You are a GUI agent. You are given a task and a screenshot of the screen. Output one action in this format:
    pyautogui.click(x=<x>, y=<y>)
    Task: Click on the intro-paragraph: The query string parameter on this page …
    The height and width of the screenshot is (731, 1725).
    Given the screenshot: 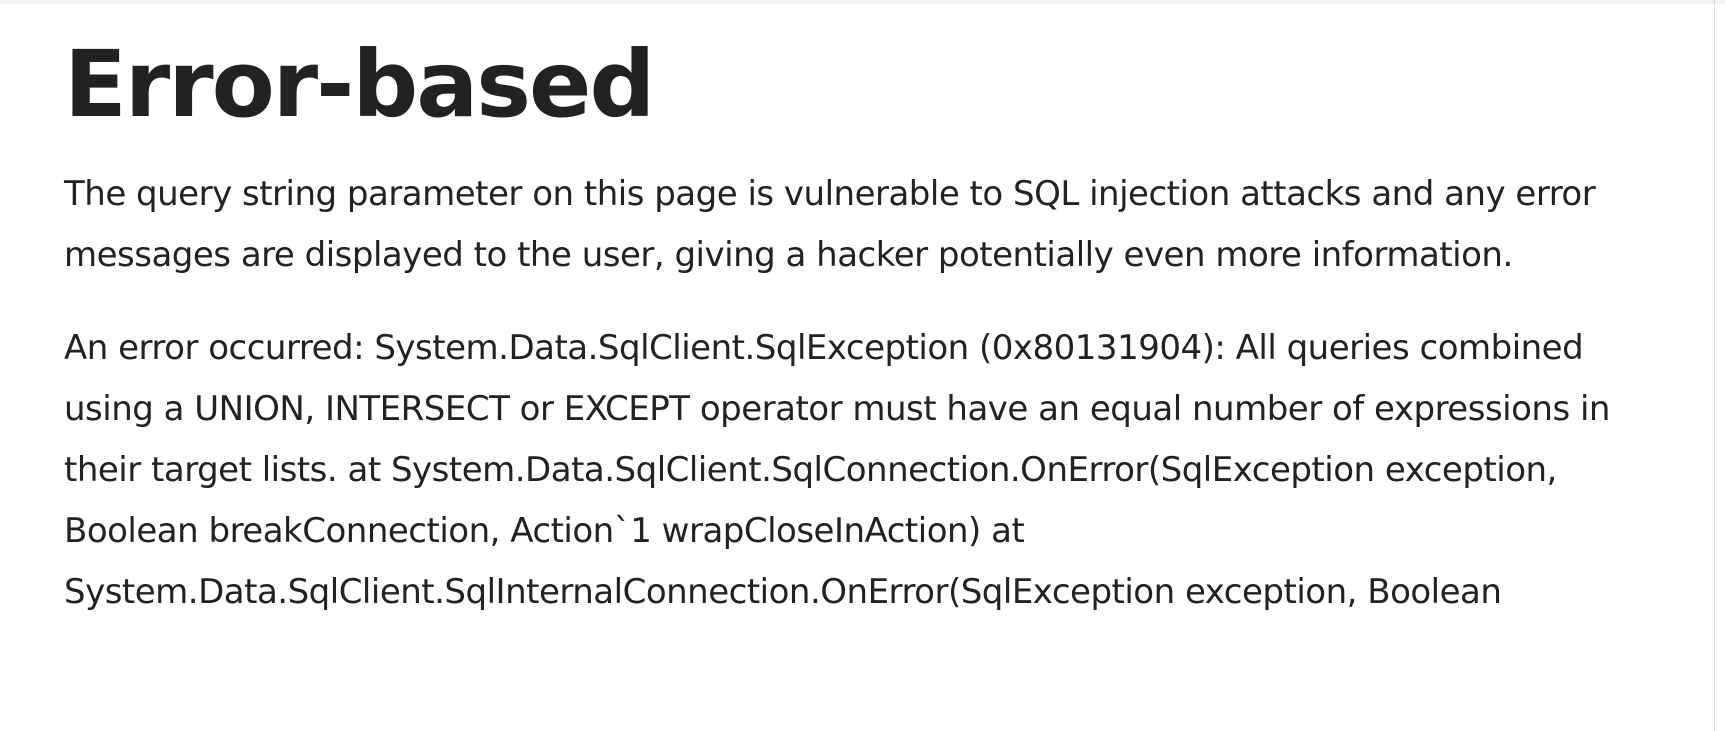 What is the action you would take?
    pyautogui.click(x=830, y=224)
    